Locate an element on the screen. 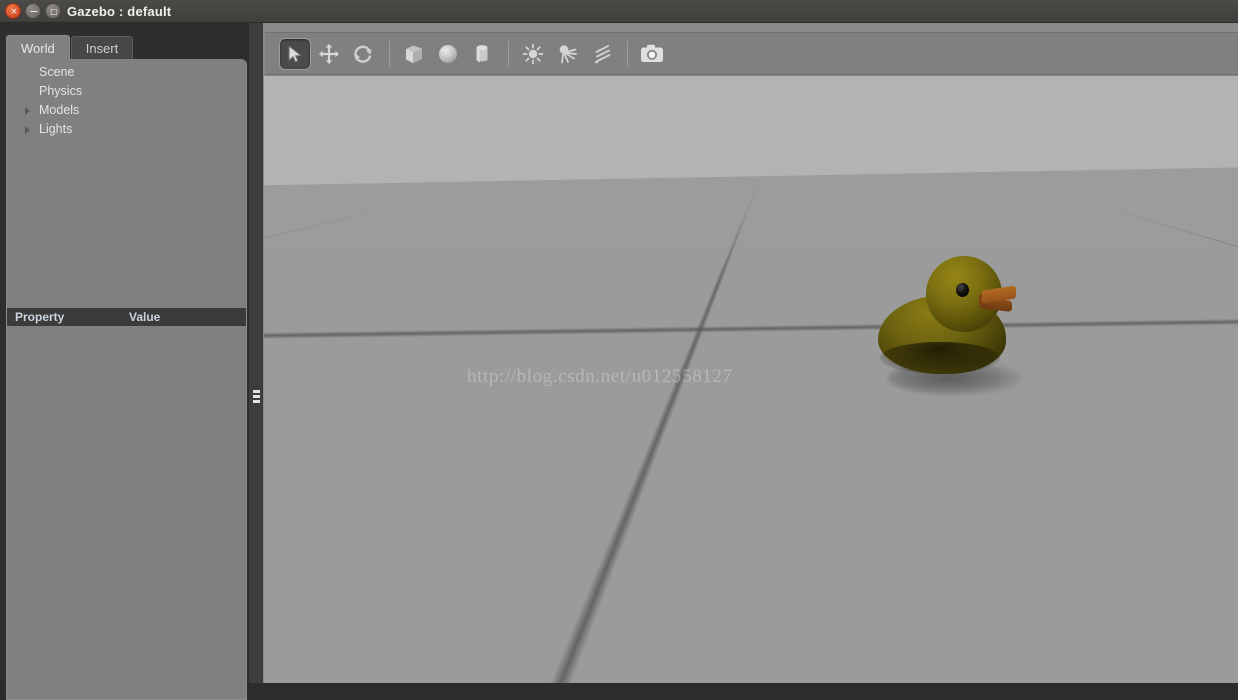 The image size is (1238, 700). tree-item-lights: Lights is located at coordinates (126, 129).